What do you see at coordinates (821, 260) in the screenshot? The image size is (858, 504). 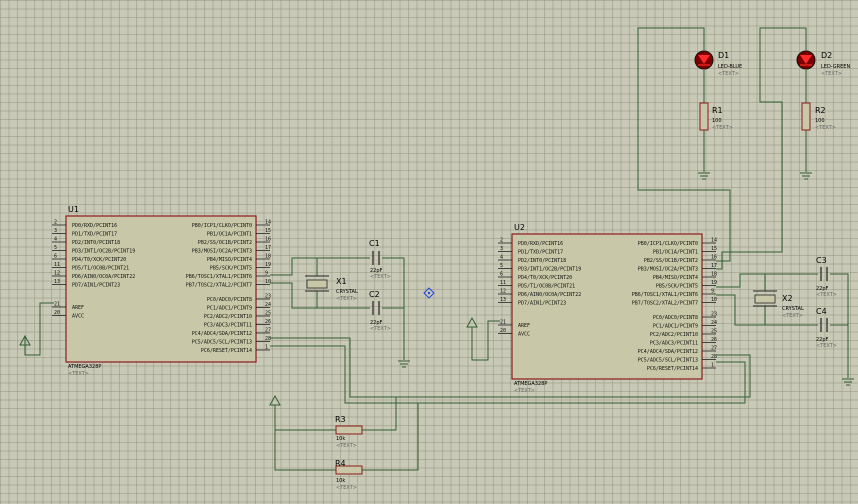 I see `c3-ref: C3` at bounding box center [821, 260].